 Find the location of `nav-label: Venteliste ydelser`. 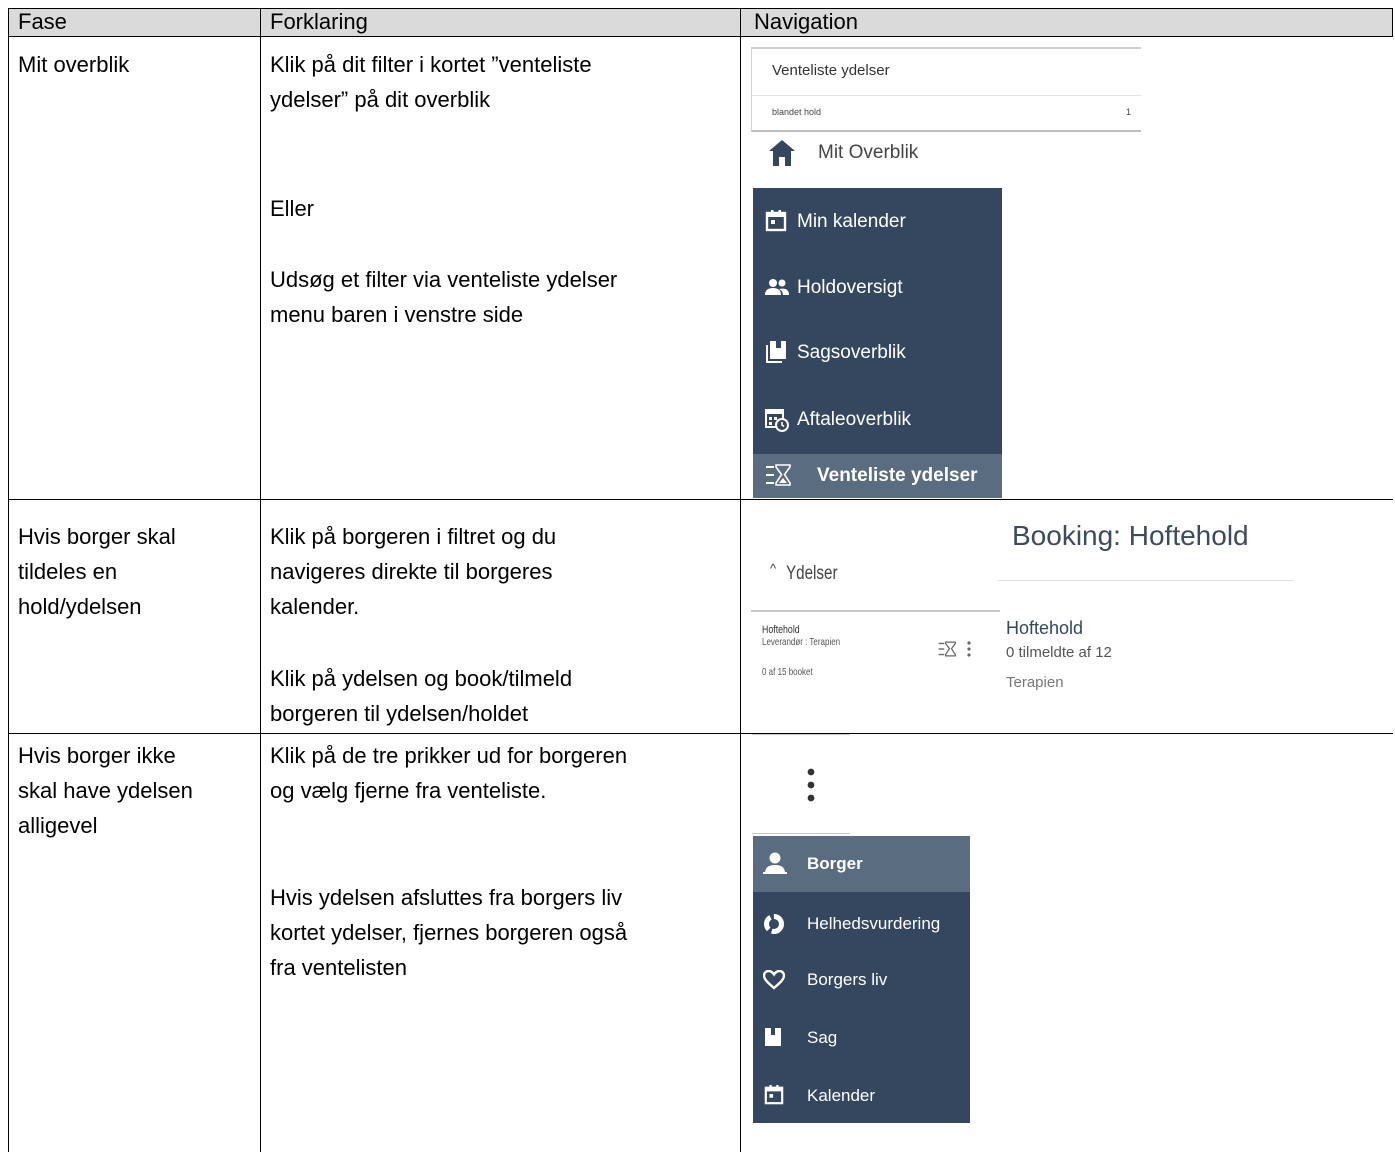

nav-label: Venteliste ydelser is located at coordinates (897, 475).